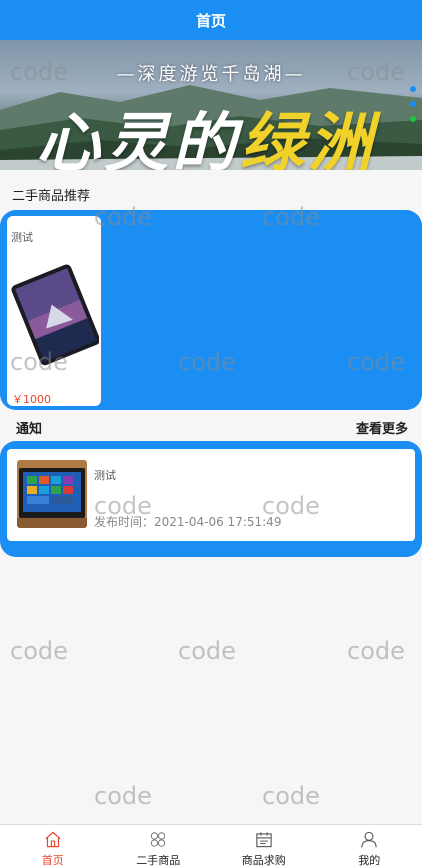  Describe the element at coordinates (264, 840) in the screenshot. I see `calendar-icon` at that location.